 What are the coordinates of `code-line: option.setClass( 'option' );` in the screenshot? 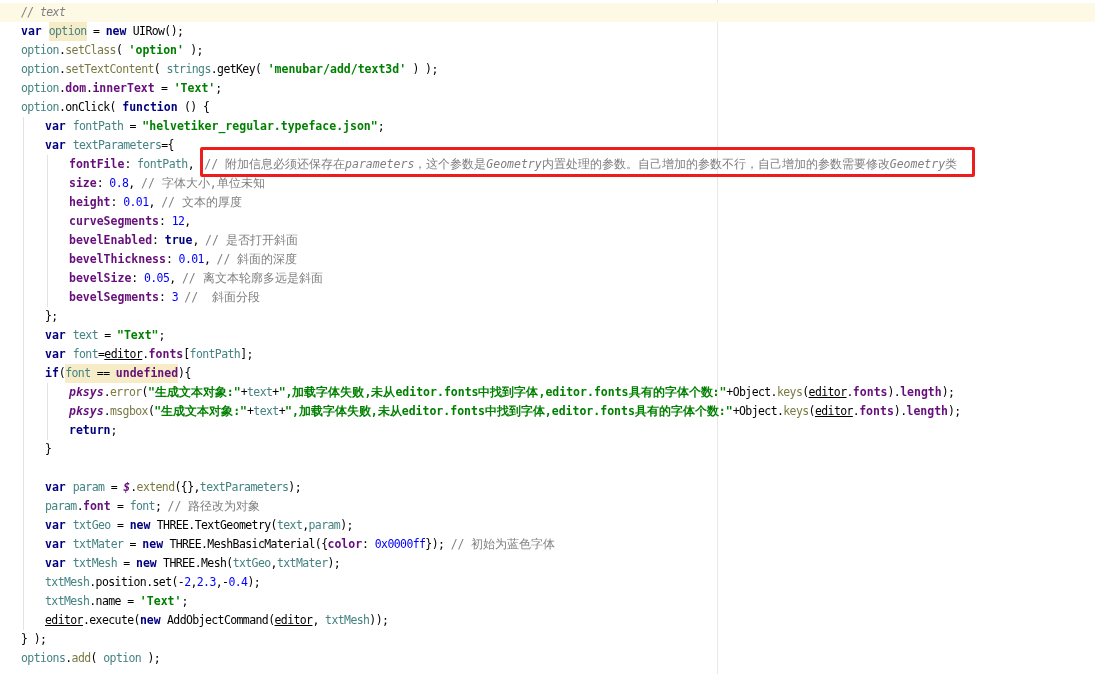 It's located at (112, 50).